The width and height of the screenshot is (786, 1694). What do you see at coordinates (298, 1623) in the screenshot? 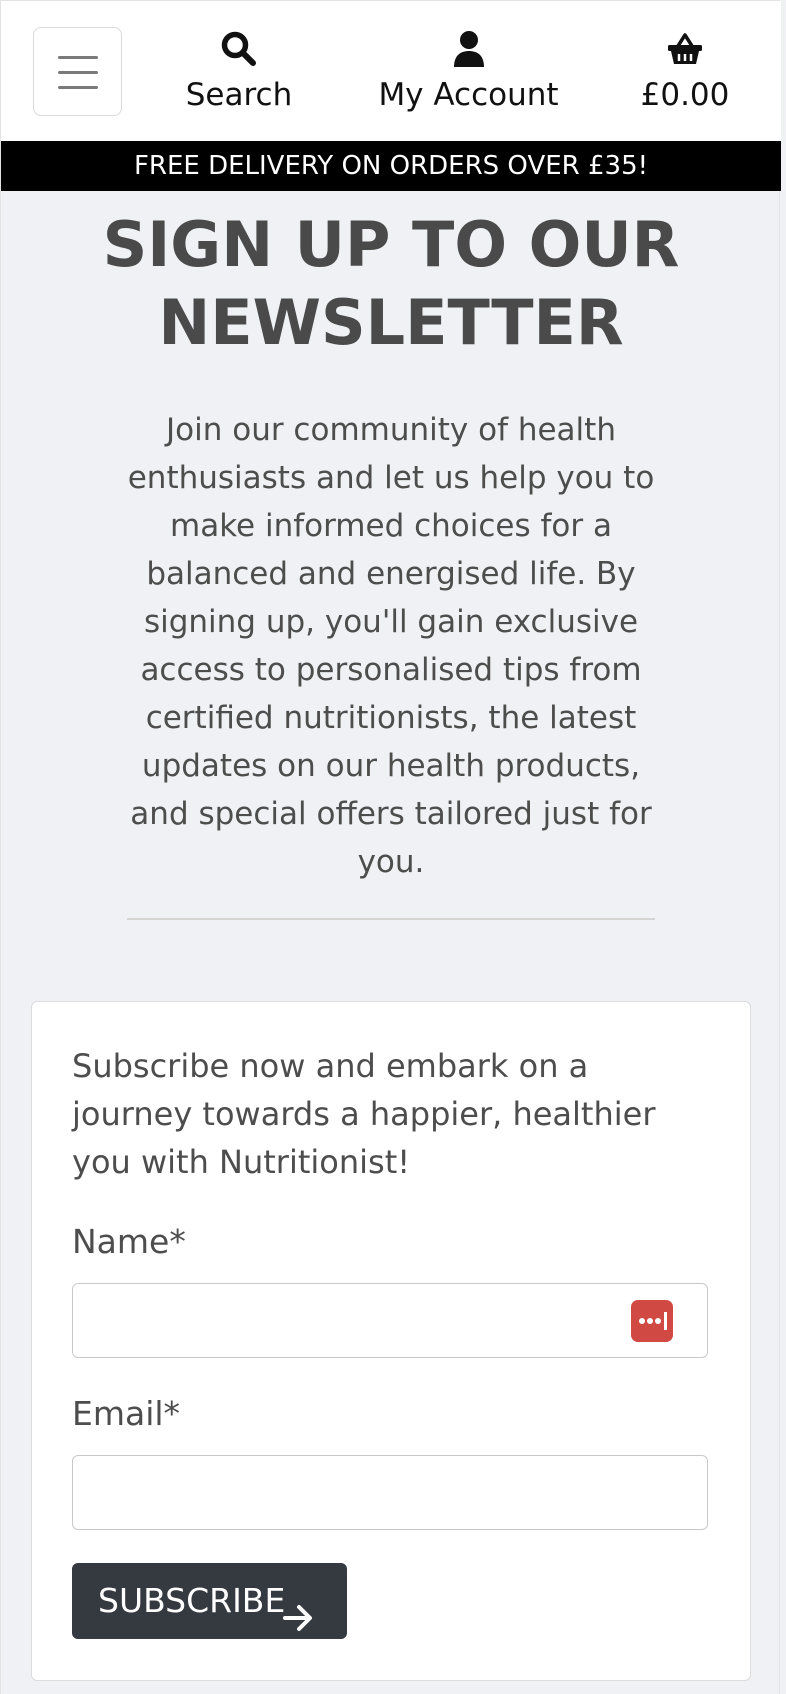
I see `arrow-right-icon` at bounding box center [298, 1623].